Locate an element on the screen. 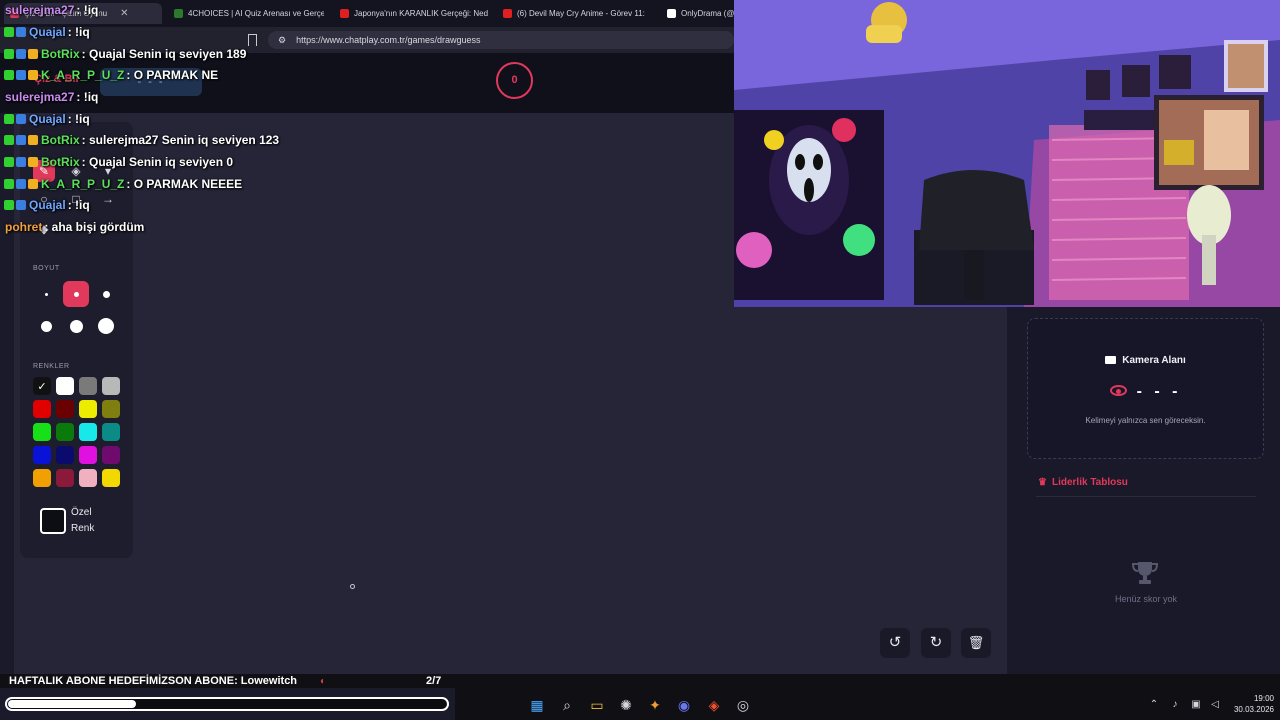 This screenshot has height=720, width=1280. custom-color-button is located at coordinates (53, 521).